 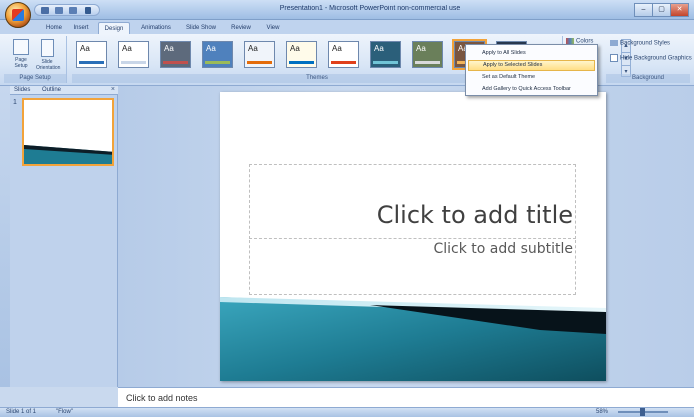 I want to click on subtitle-placeholder: Click to add subtitle, so click(x=412, y=267).